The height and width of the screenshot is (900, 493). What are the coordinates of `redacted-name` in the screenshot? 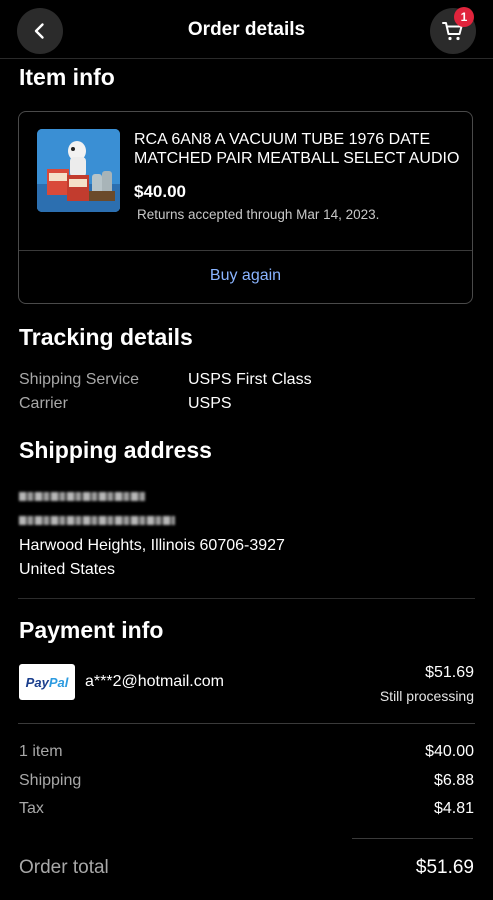 It's located at (82, 496).